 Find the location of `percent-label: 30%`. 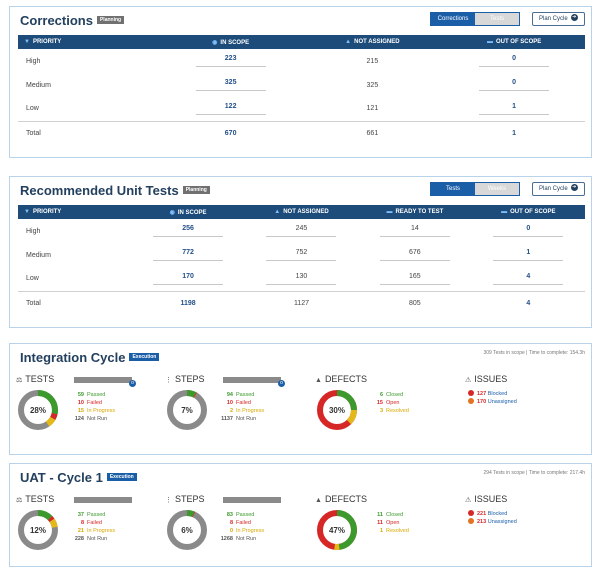

percent-label: 30% is located at coordinates (337, 410).